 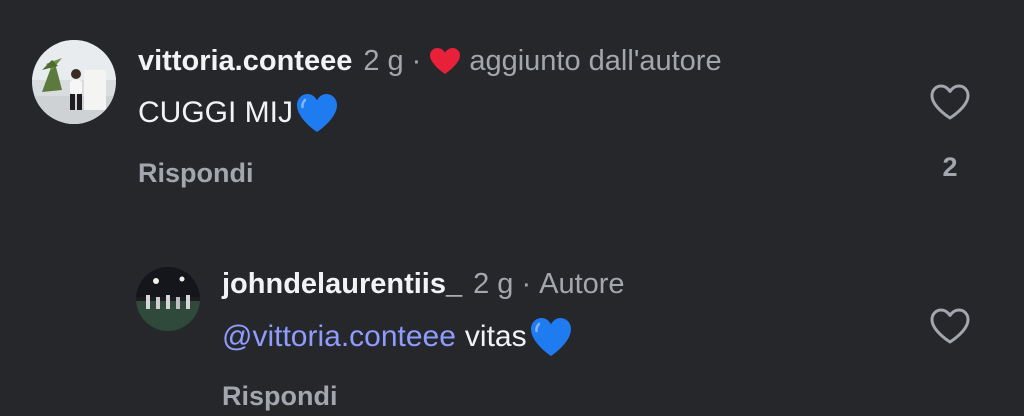 I want to click on username: johndelaurentiis_, so click(x=342, y=284).